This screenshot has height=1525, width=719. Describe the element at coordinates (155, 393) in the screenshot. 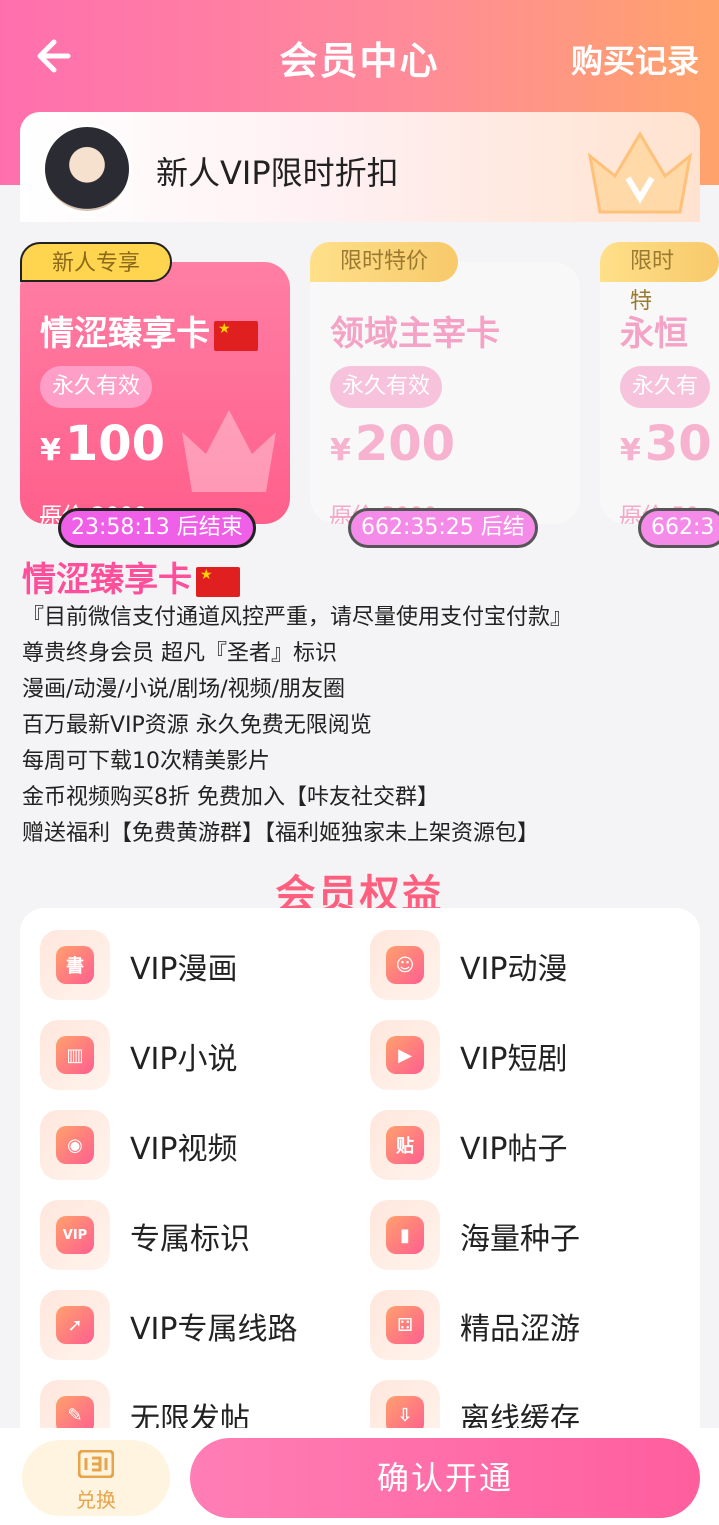

I see `plan-card-0: 情涩臻享卡 永久有效 ¥100 原价:2000` at that location.